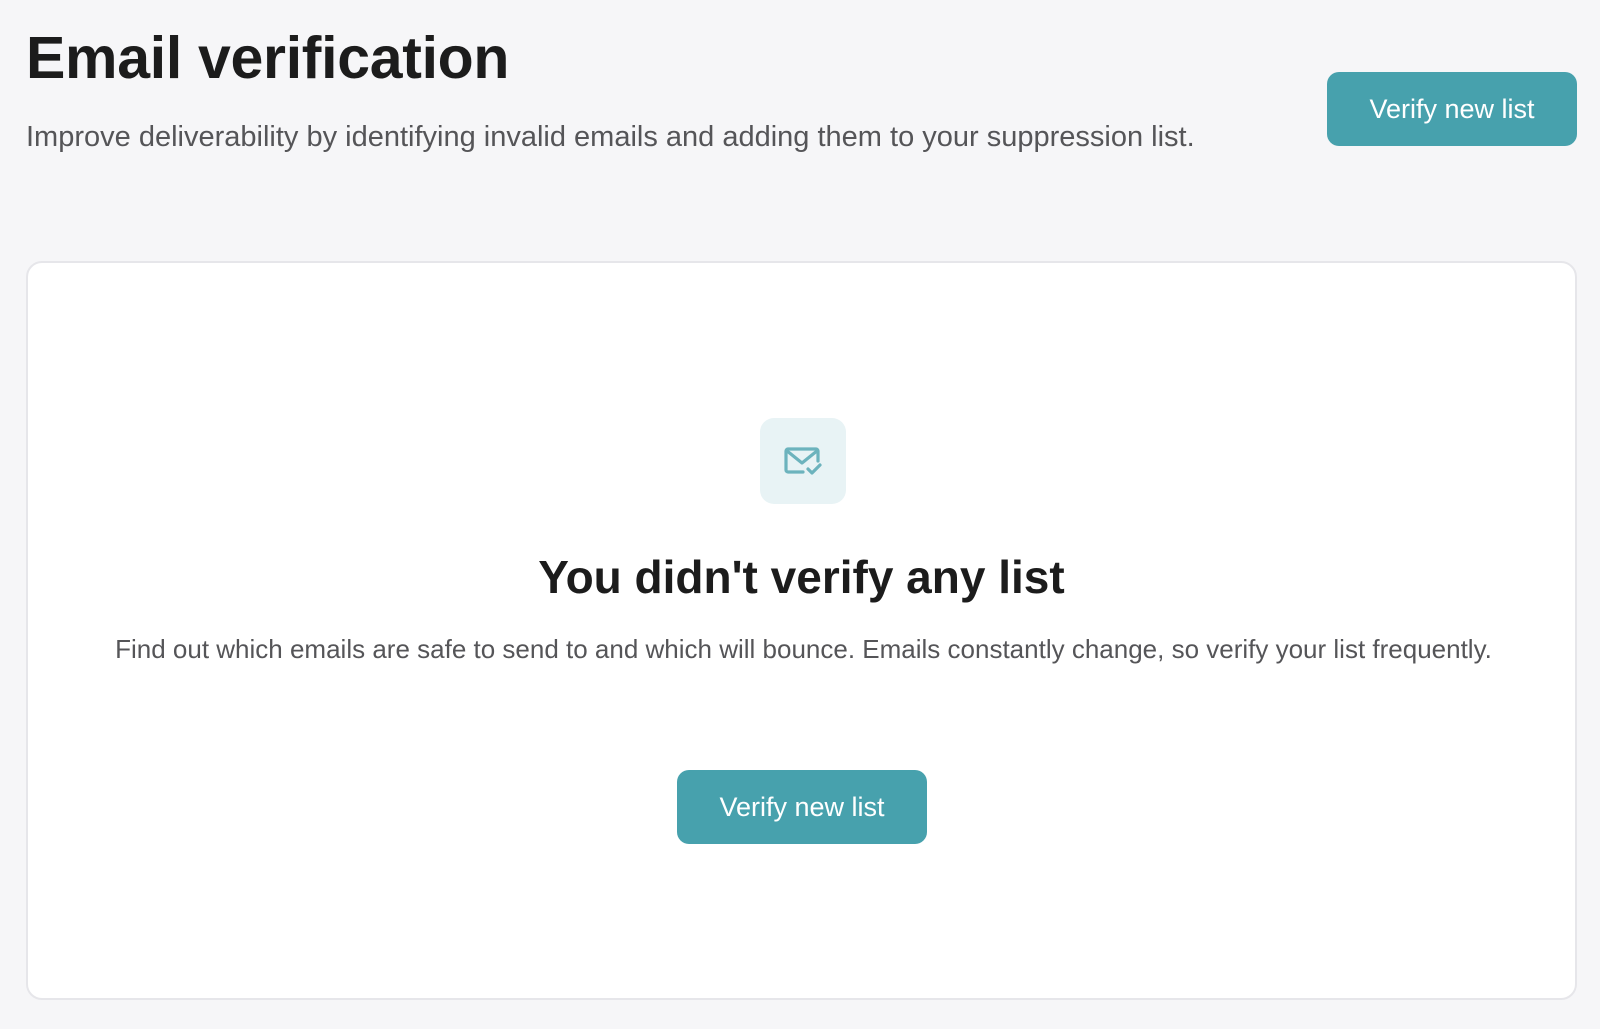 The width and height of the screenshot is (1600, 1029). What do you see at coordinates (802, 807) in the screenshot?
I see `verify-new-list-button: Verify new list` at bounding box center [802, 807].